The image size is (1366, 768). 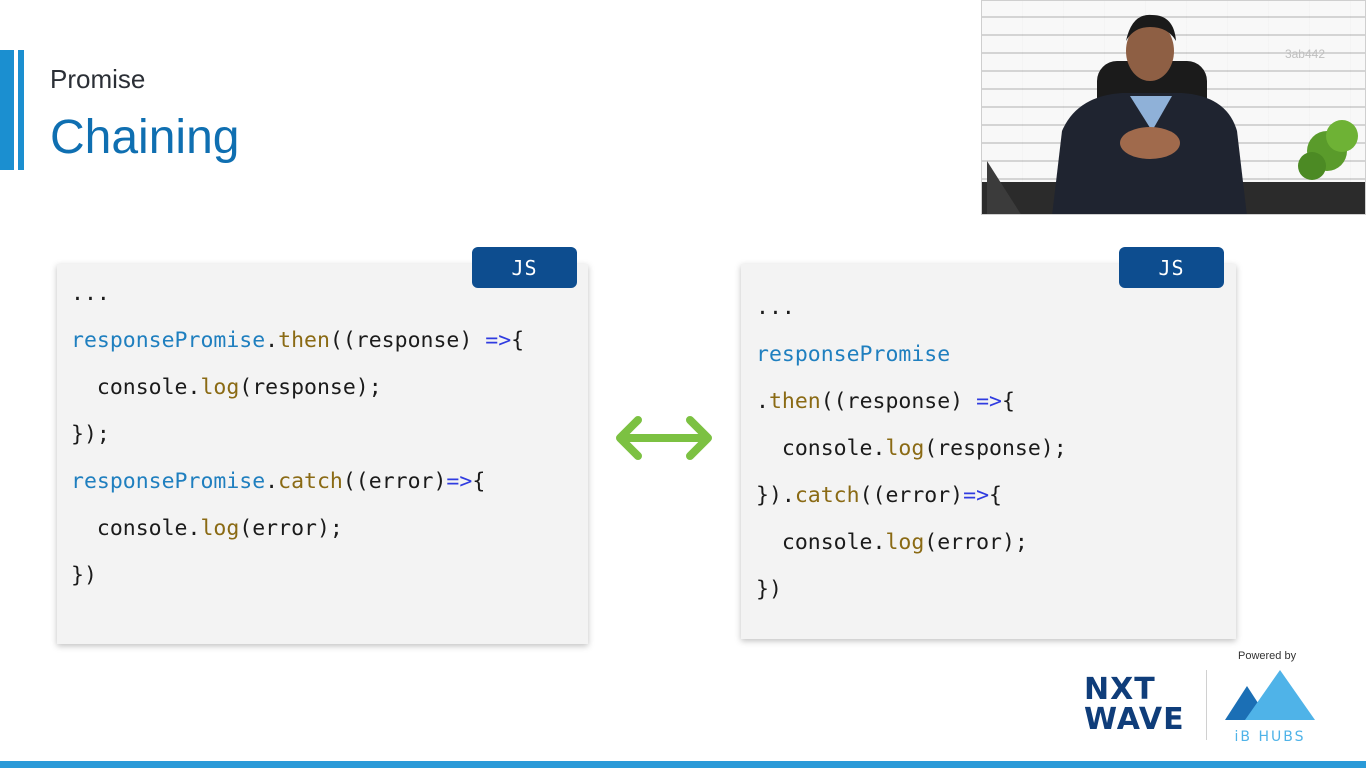 I want to click on logo-divider, so click(x=1206, y=705).